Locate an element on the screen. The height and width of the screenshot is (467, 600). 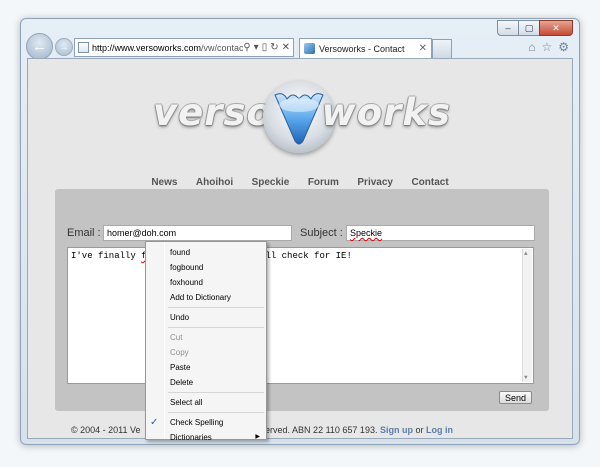
nav-privacy: Privacy is located at coordinates (375, 182).